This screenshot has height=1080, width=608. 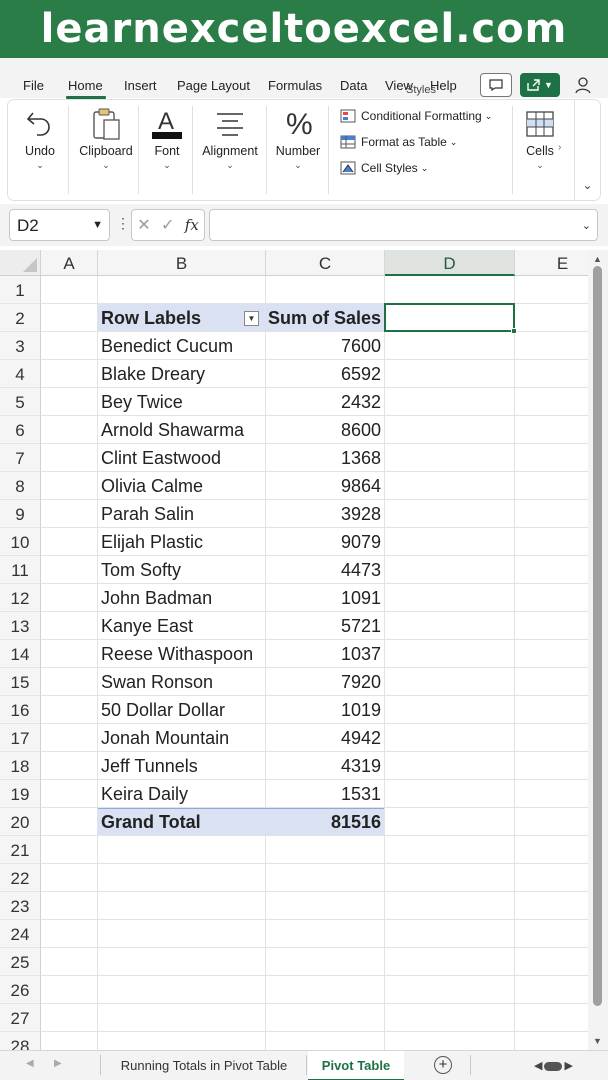 I want to click on vertical-scrollbar: ▲ ▼, so click(x=598, y=650).